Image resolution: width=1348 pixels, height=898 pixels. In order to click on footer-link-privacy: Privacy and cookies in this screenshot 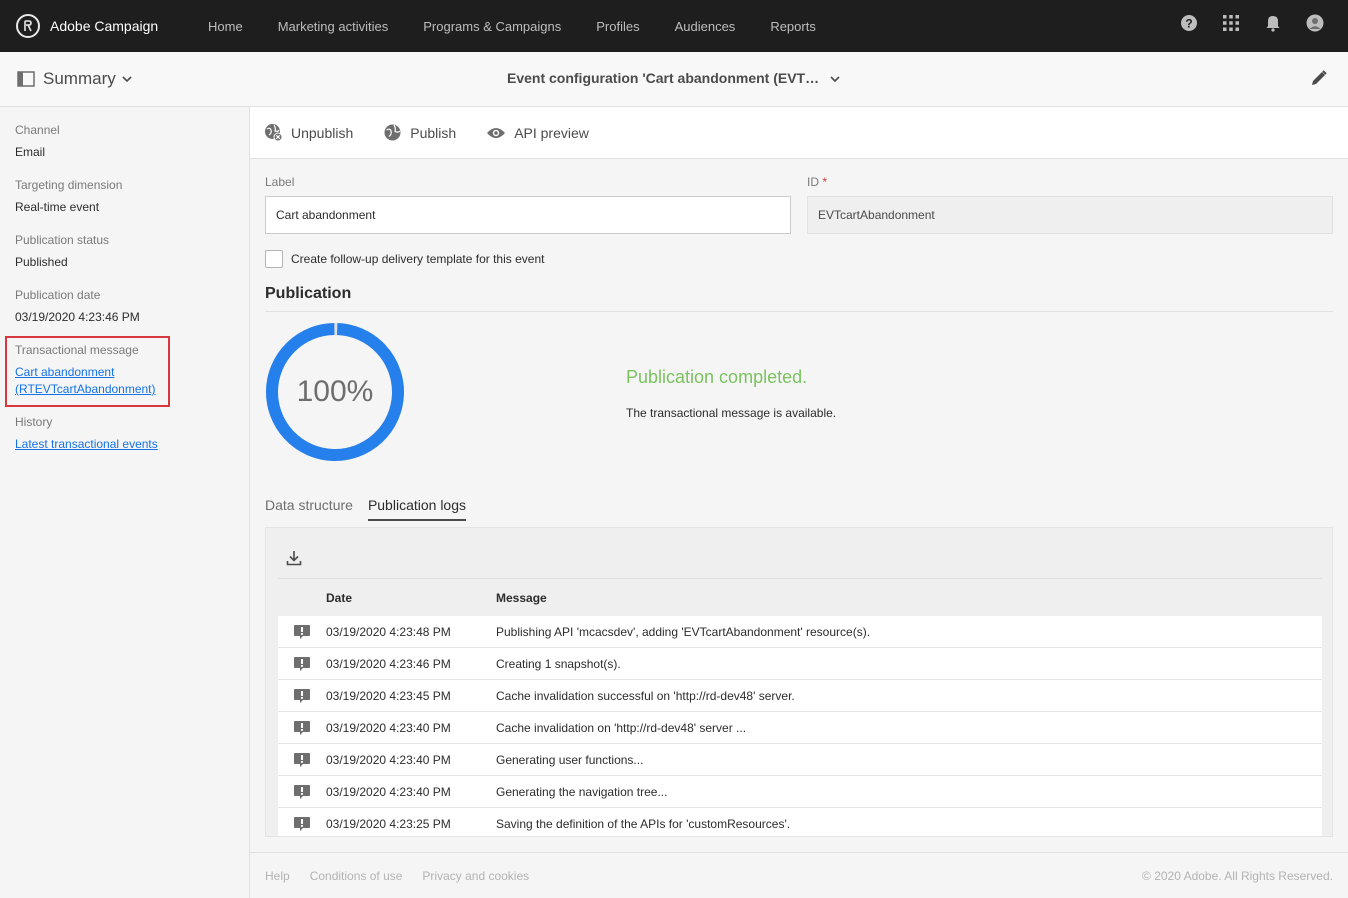, I will do `click(475, 876)`.